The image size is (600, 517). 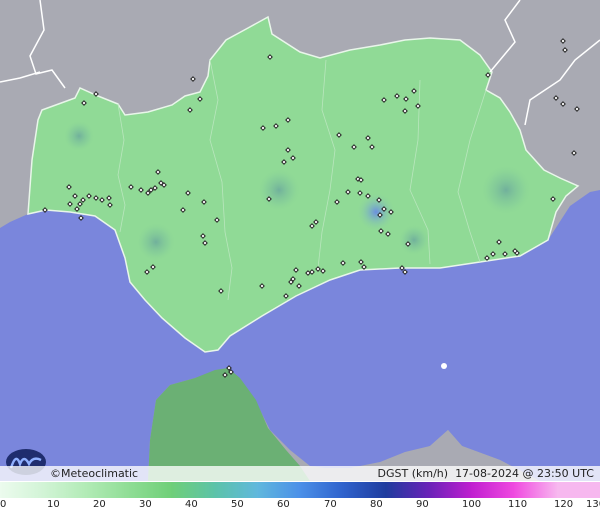 What do you see at coordinates (237, 504) in the screenshot?
I see `scale-tick-label: 50` at bounding box center [237, 504].